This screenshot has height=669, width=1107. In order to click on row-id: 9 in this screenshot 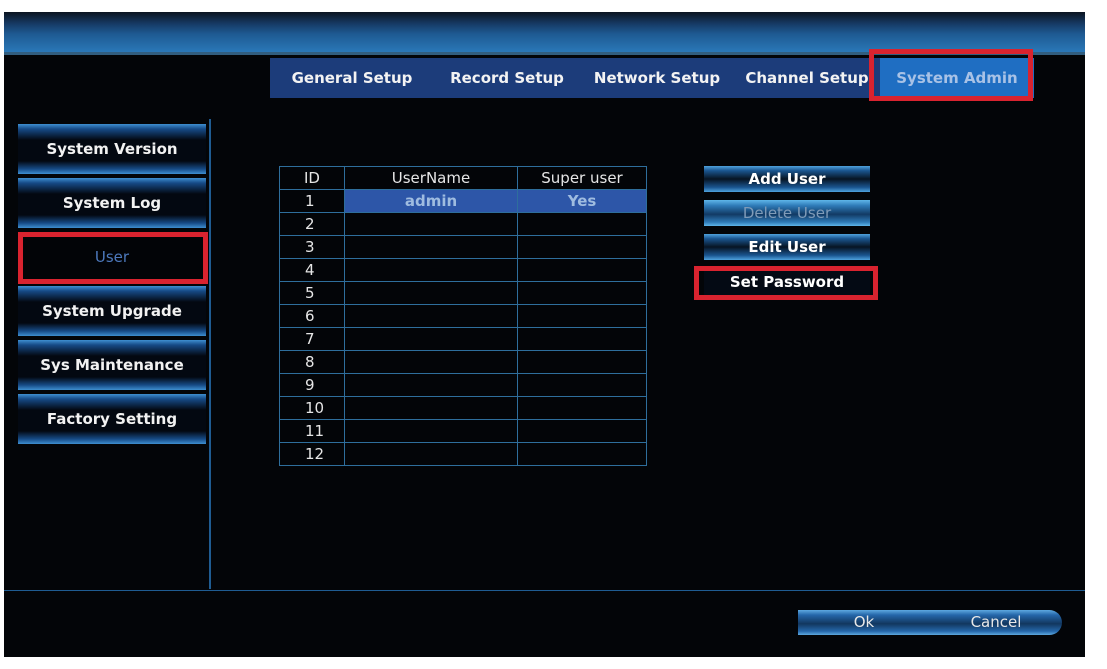, I will do `click(312, 385)`.